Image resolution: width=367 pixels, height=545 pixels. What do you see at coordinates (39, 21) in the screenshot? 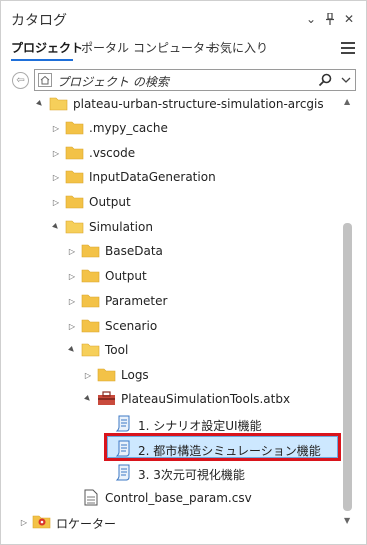
I see `pane-title: カタログ` at bounding box center [39, 21].